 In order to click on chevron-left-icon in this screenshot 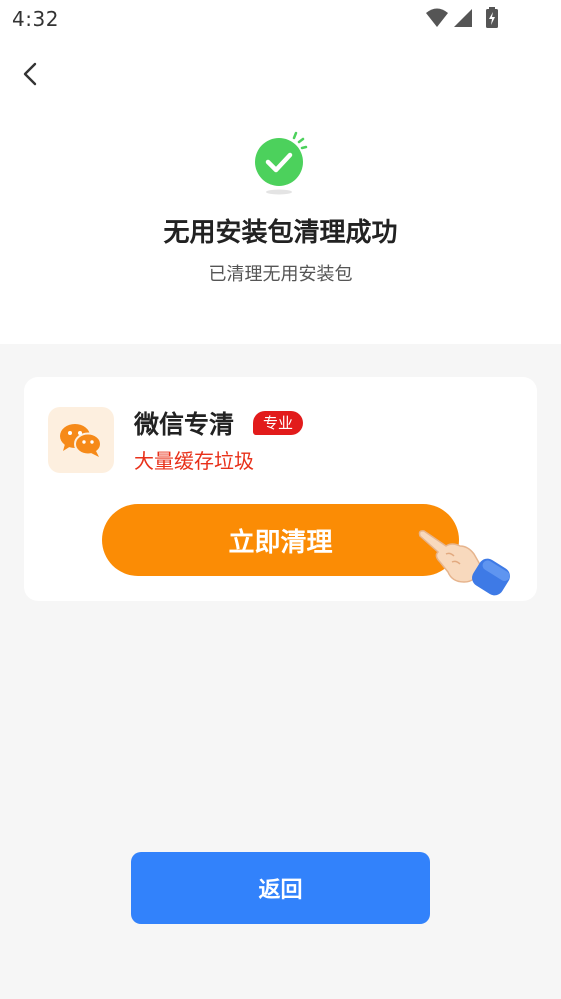, I will do `click(30, 74)`.